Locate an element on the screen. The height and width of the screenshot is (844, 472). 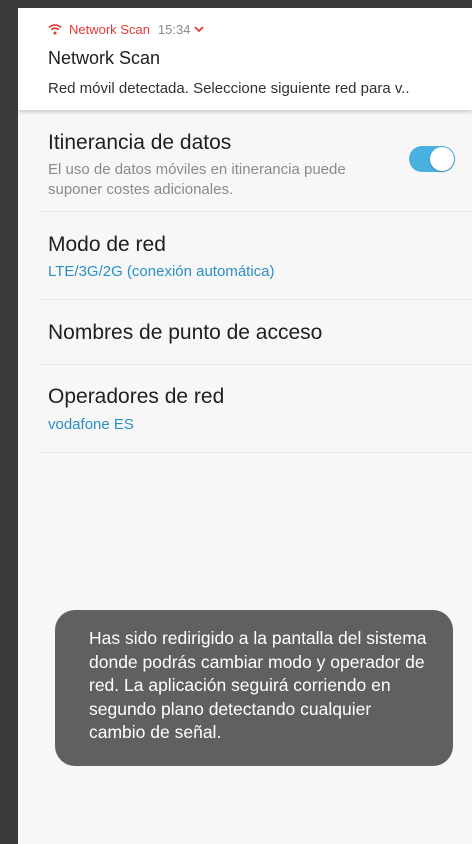
roaming-toggle is located at coordinates (432, 159).